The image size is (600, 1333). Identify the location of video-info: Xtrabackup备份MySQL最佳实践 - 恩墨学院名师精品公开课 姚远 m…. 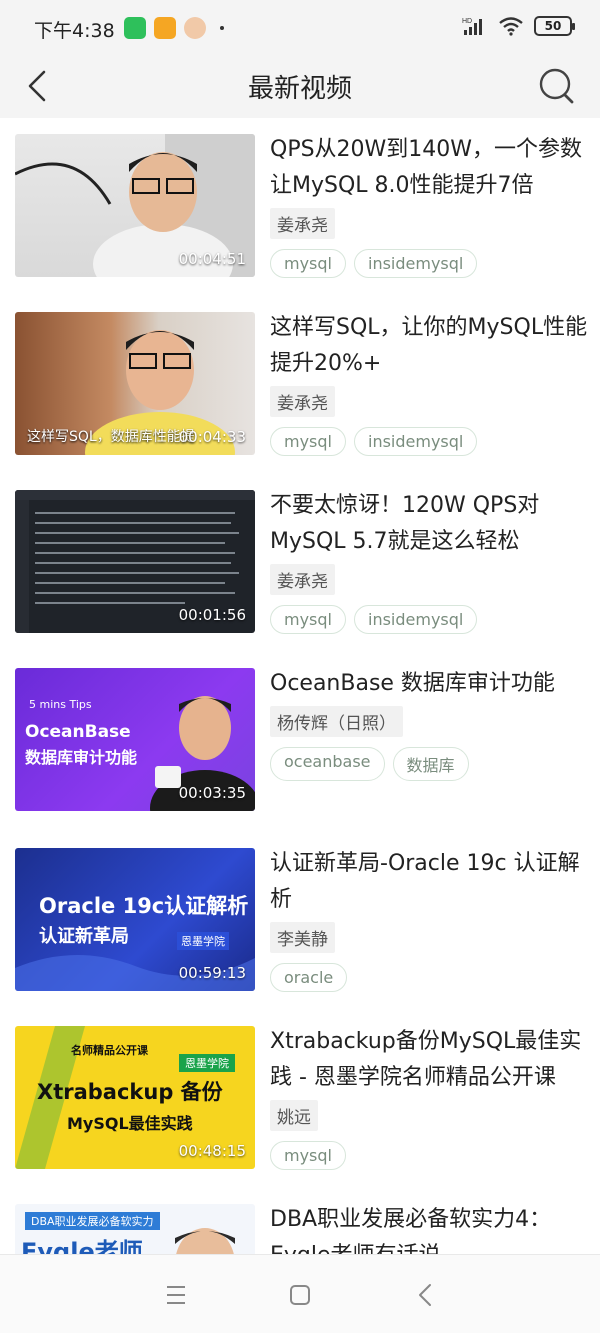
(429, 1097).